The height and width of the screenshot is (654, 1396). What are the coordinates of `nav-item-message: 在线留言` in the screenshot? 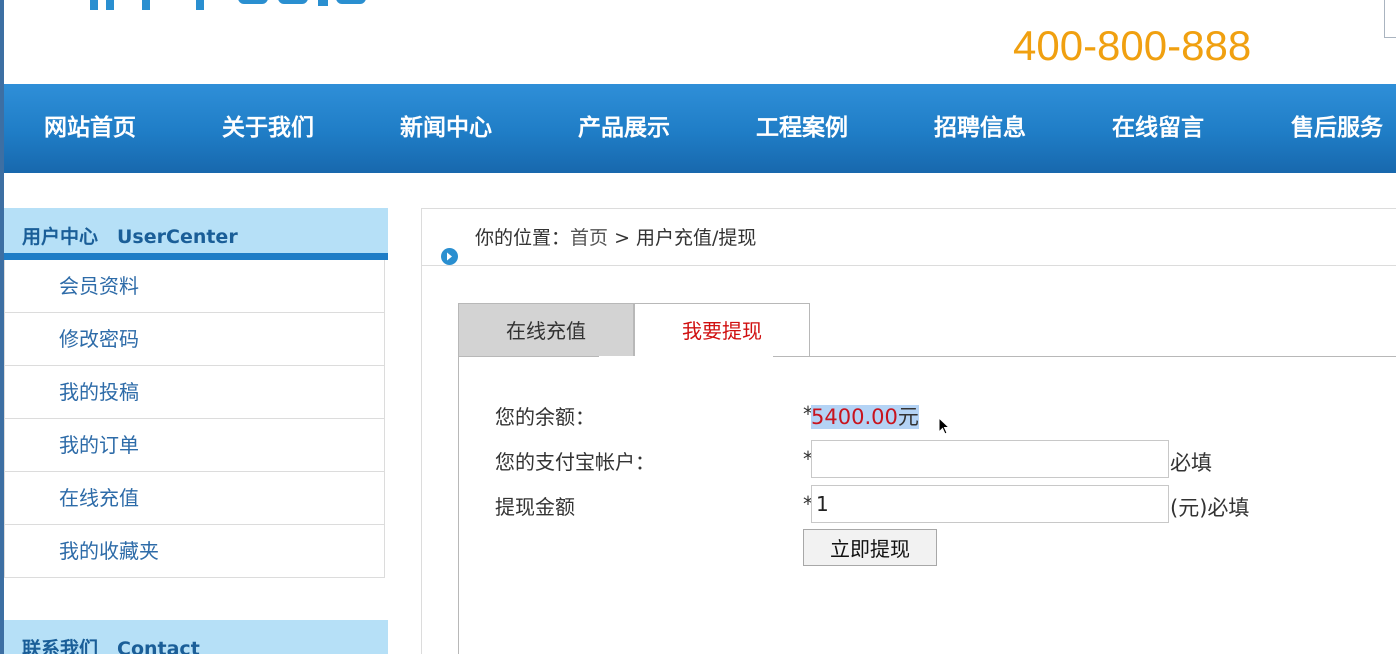 It's located at (1158, 128).